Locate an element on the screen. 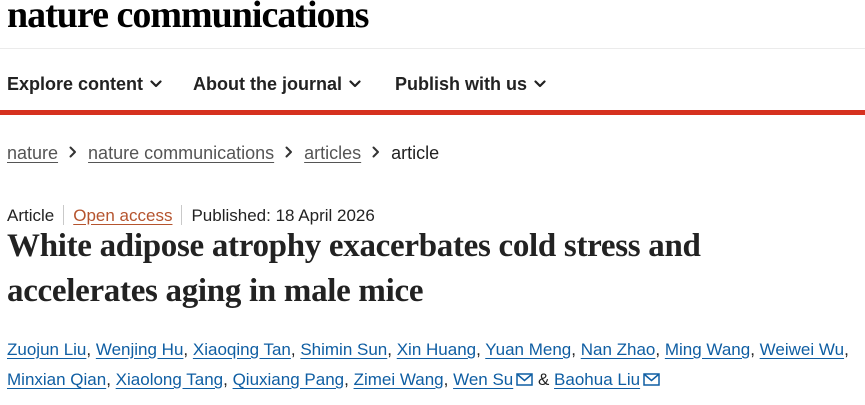  author-link: Wenjing Hu is located at coordinates (140, 349).